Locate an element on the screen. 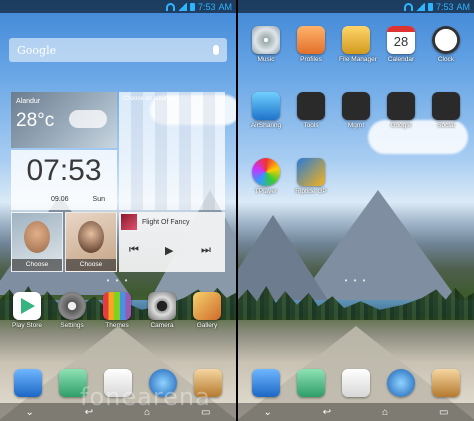  app-label: Camera is located at coordinates (162, 325).